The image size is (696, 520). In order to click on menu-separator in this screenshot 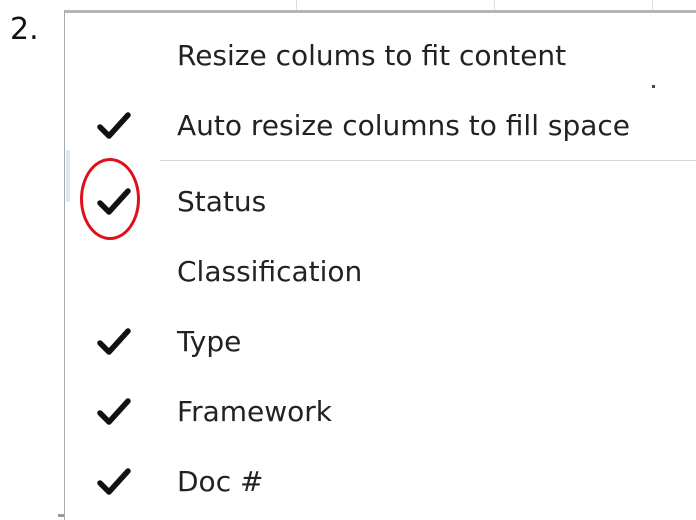, I will do `click(428, 160)`.